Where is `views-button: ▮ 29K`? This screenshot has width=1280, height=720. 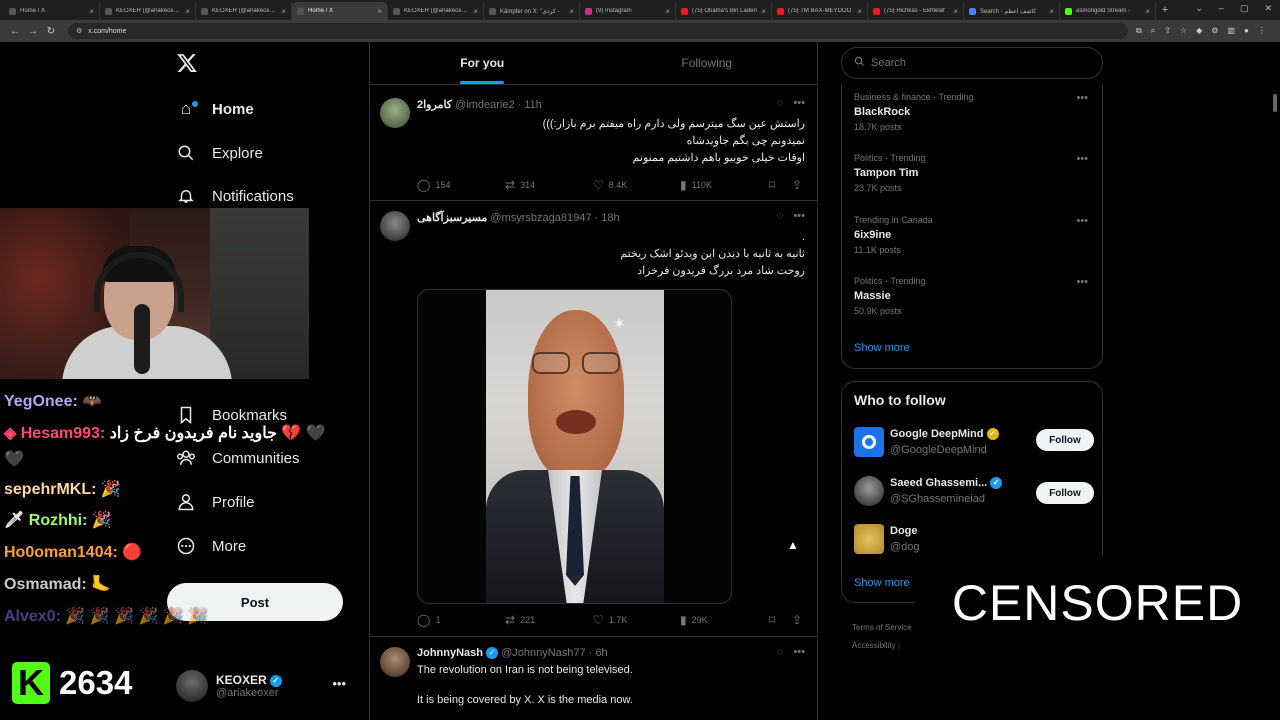
views-button: ▮ 29K is located at coordinates (694, 620).